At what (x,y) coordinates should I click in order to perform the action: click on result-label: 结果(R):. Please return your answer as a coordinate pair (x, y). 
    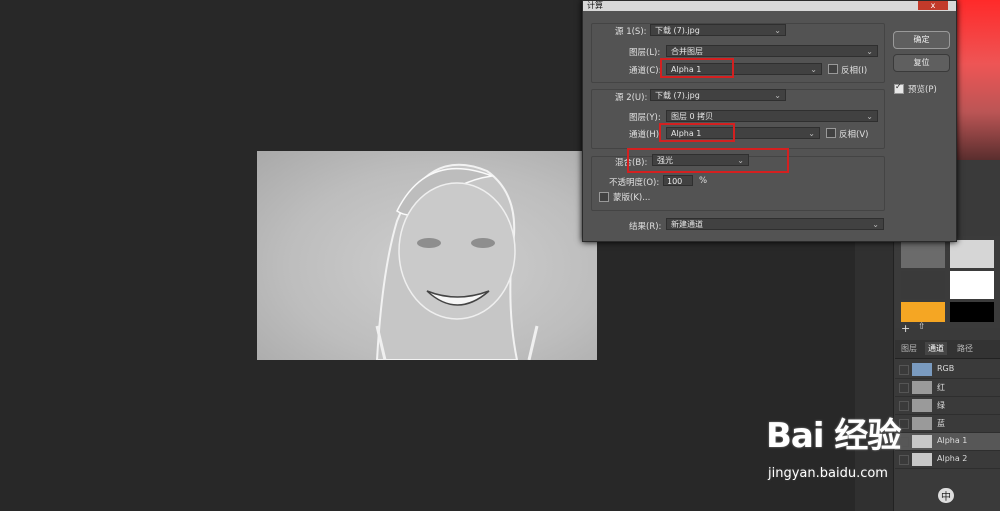
    Looking at the image, I should click on (645, 227).